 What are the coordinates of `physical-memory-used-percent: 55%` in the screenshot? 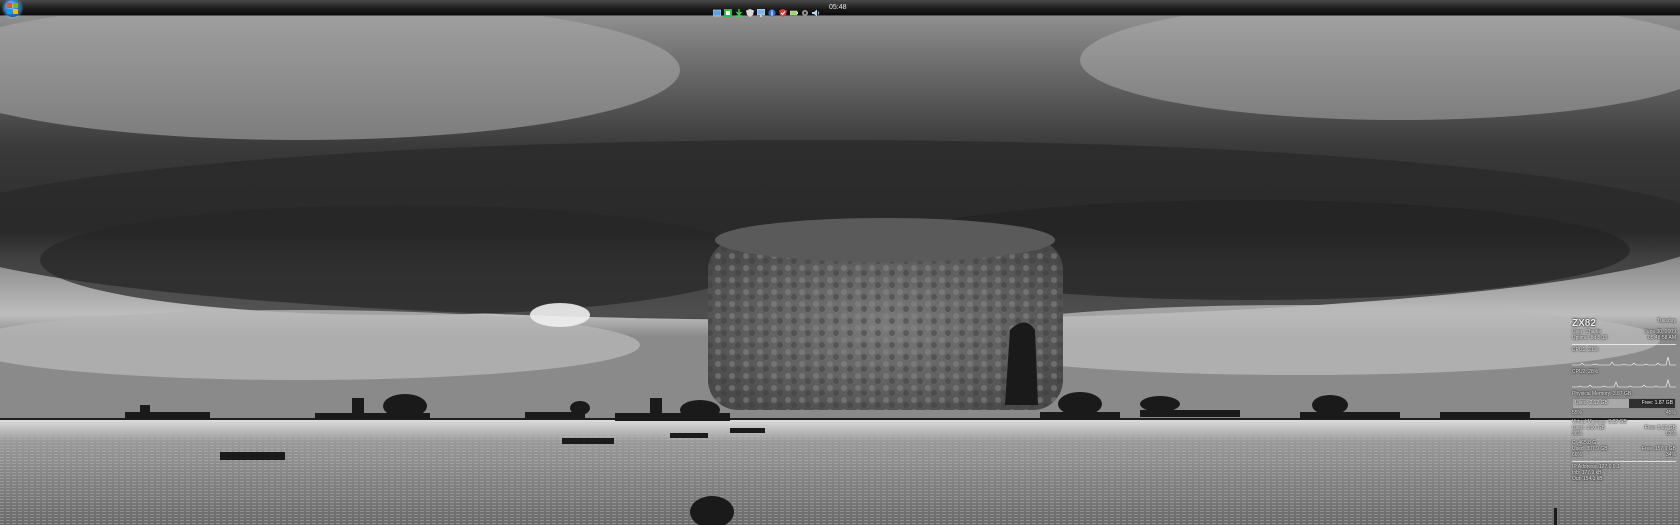 It's located at (1577, 413).